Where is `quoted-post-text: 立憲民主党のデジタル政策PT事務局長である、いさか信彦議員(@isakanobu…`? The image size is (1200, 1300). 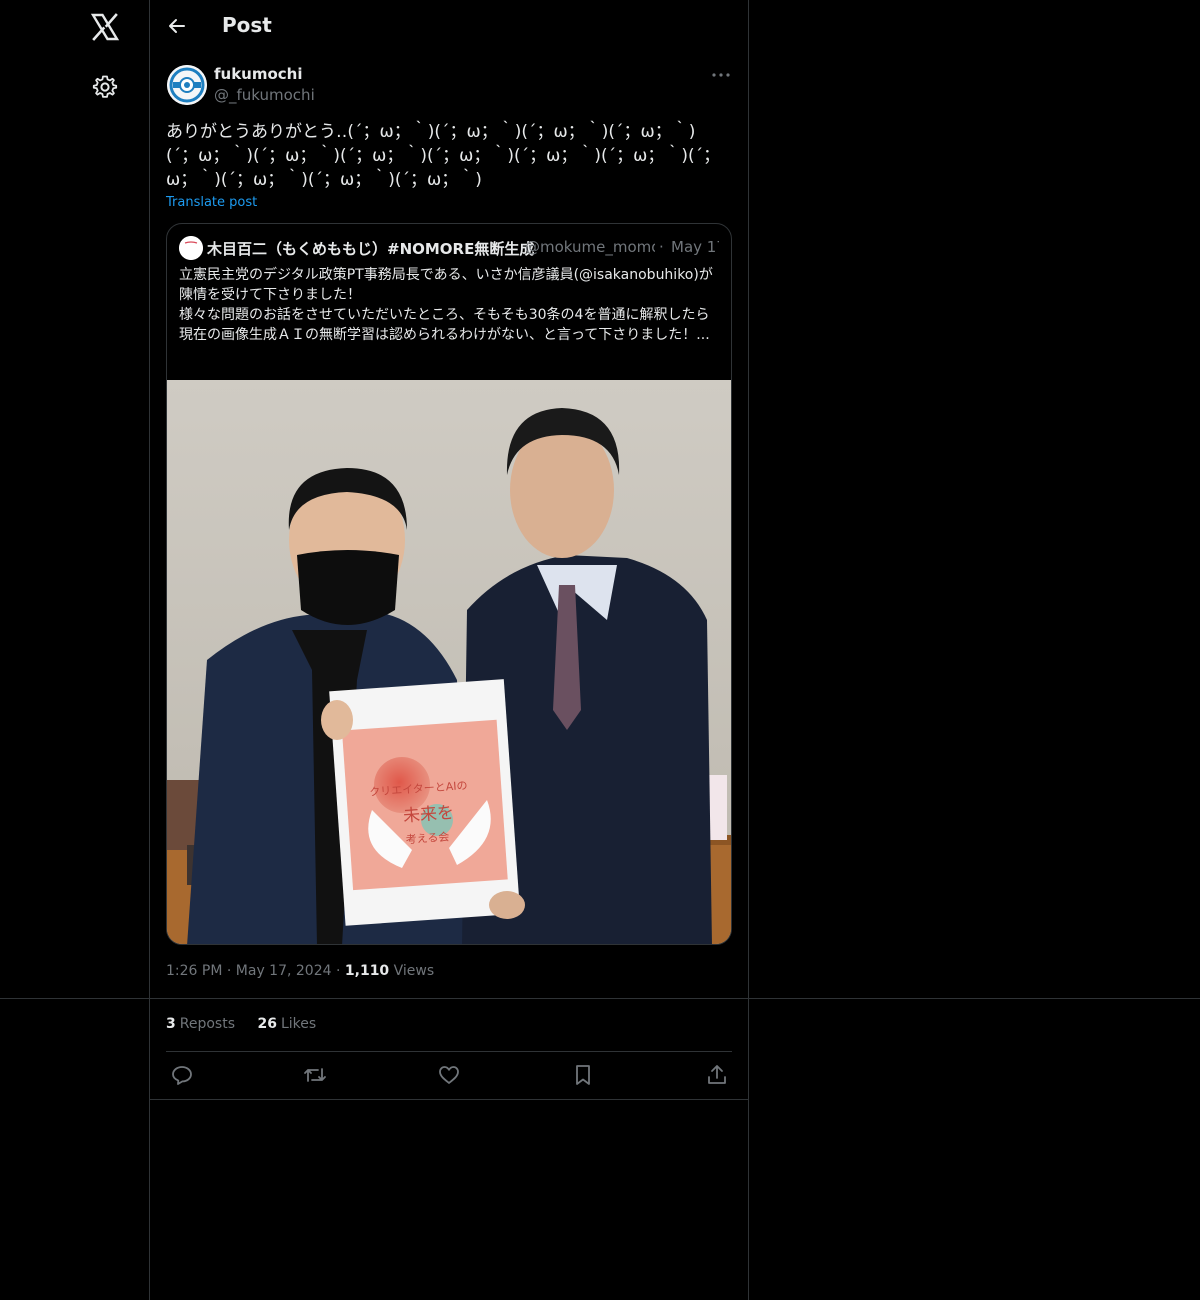
quoted-post-text: 立憲民主党のデジタル政策PT事務局長である、いさか信彦議員(@isakanobu… is located at coordinates (450, 305).